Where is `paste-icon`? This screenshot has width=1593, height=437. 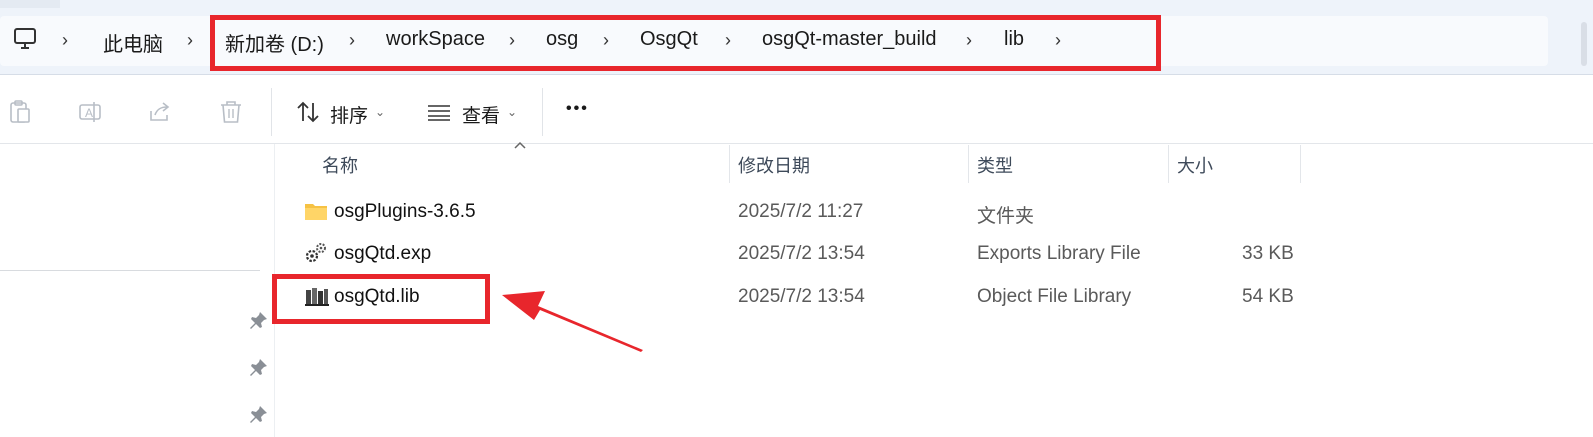
paste-icon is located at coordinates (20, 112).